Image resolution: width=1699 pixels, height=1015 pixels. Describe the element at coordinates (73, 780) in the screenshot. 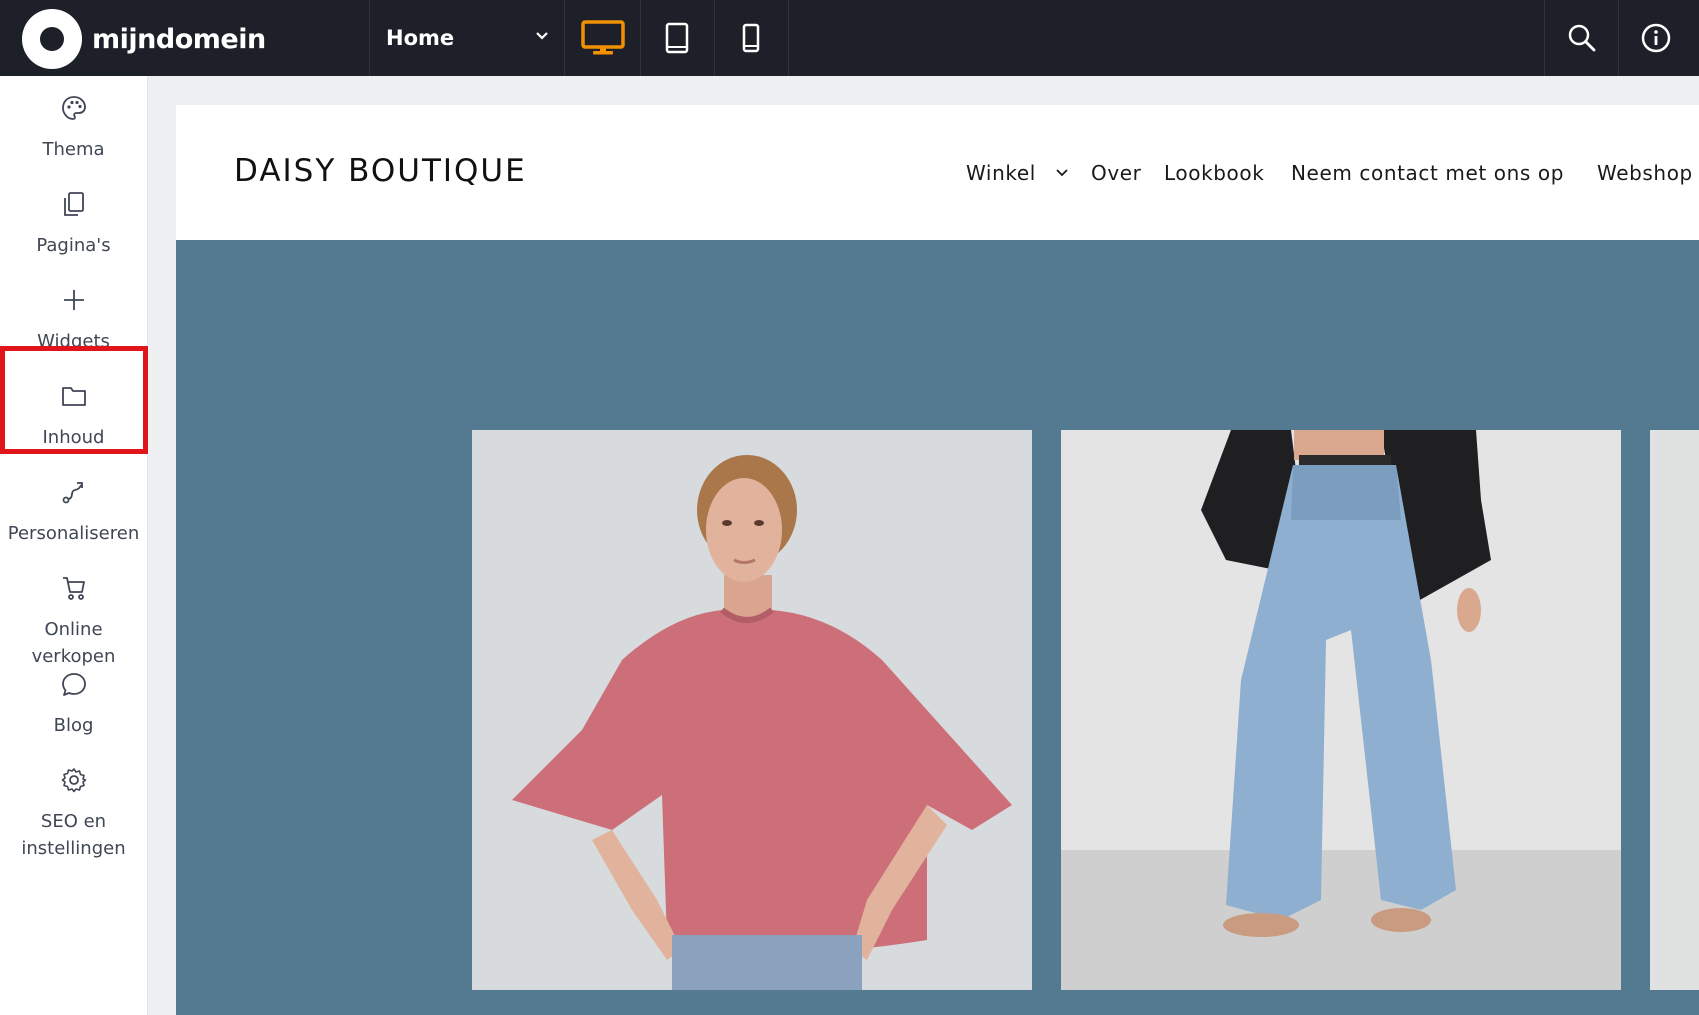

I see `gear-icon` at that location.